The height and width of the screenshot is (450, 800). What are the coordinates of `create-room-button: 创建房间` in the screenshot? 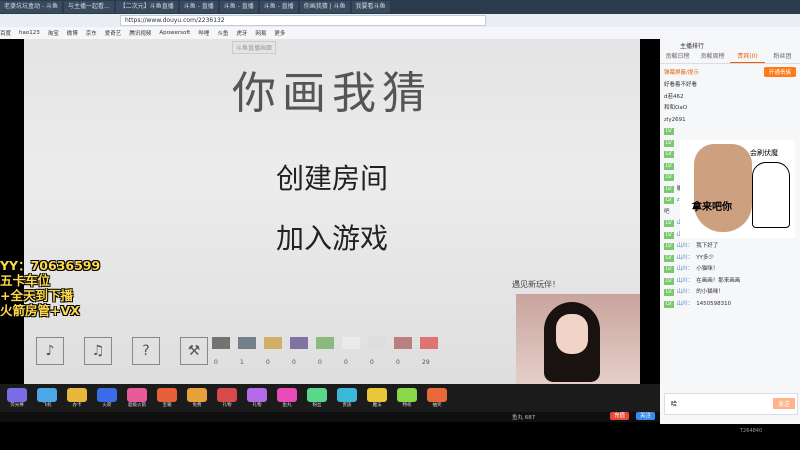 It's located at (332, 177).